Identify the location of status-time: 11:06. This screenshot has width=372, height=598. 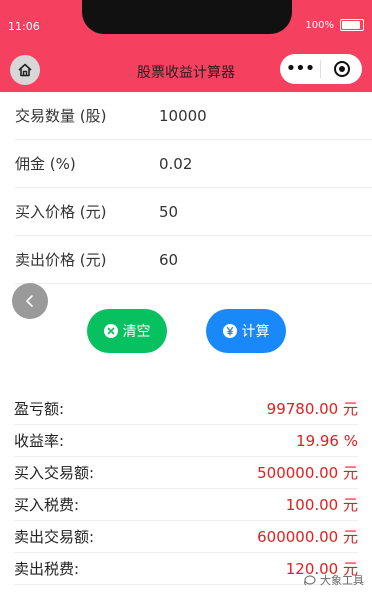
(24, 26).